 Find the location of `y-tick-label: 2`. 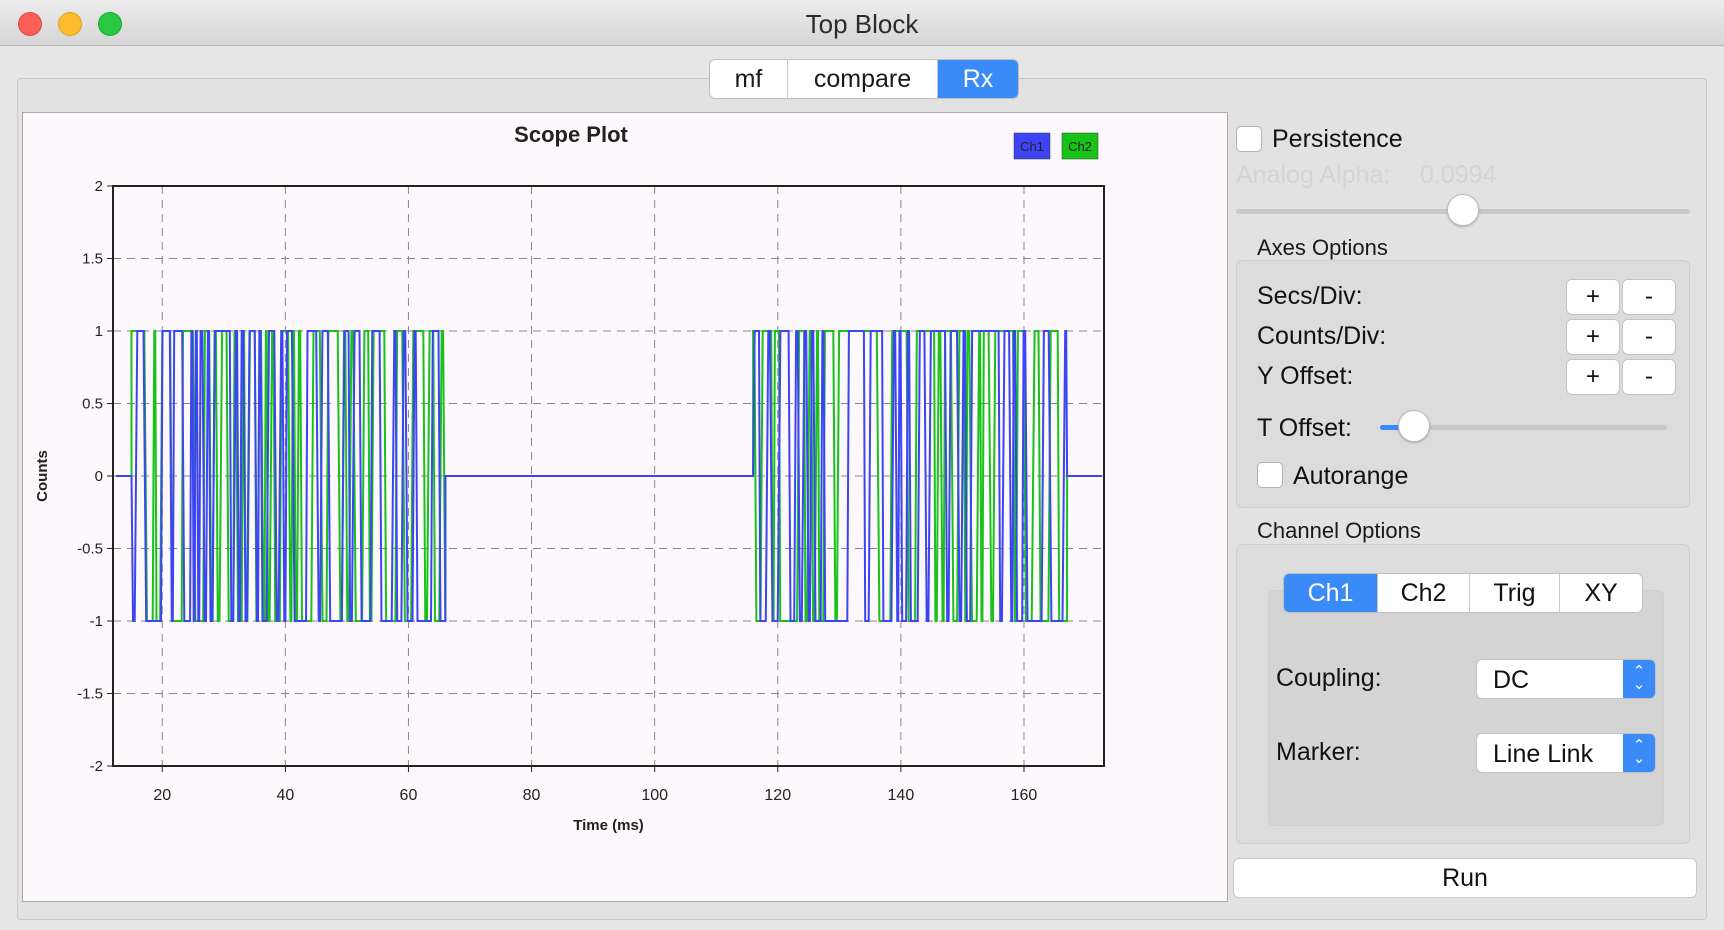

y-tick-label: 2 is located at coordinates (99, 186).